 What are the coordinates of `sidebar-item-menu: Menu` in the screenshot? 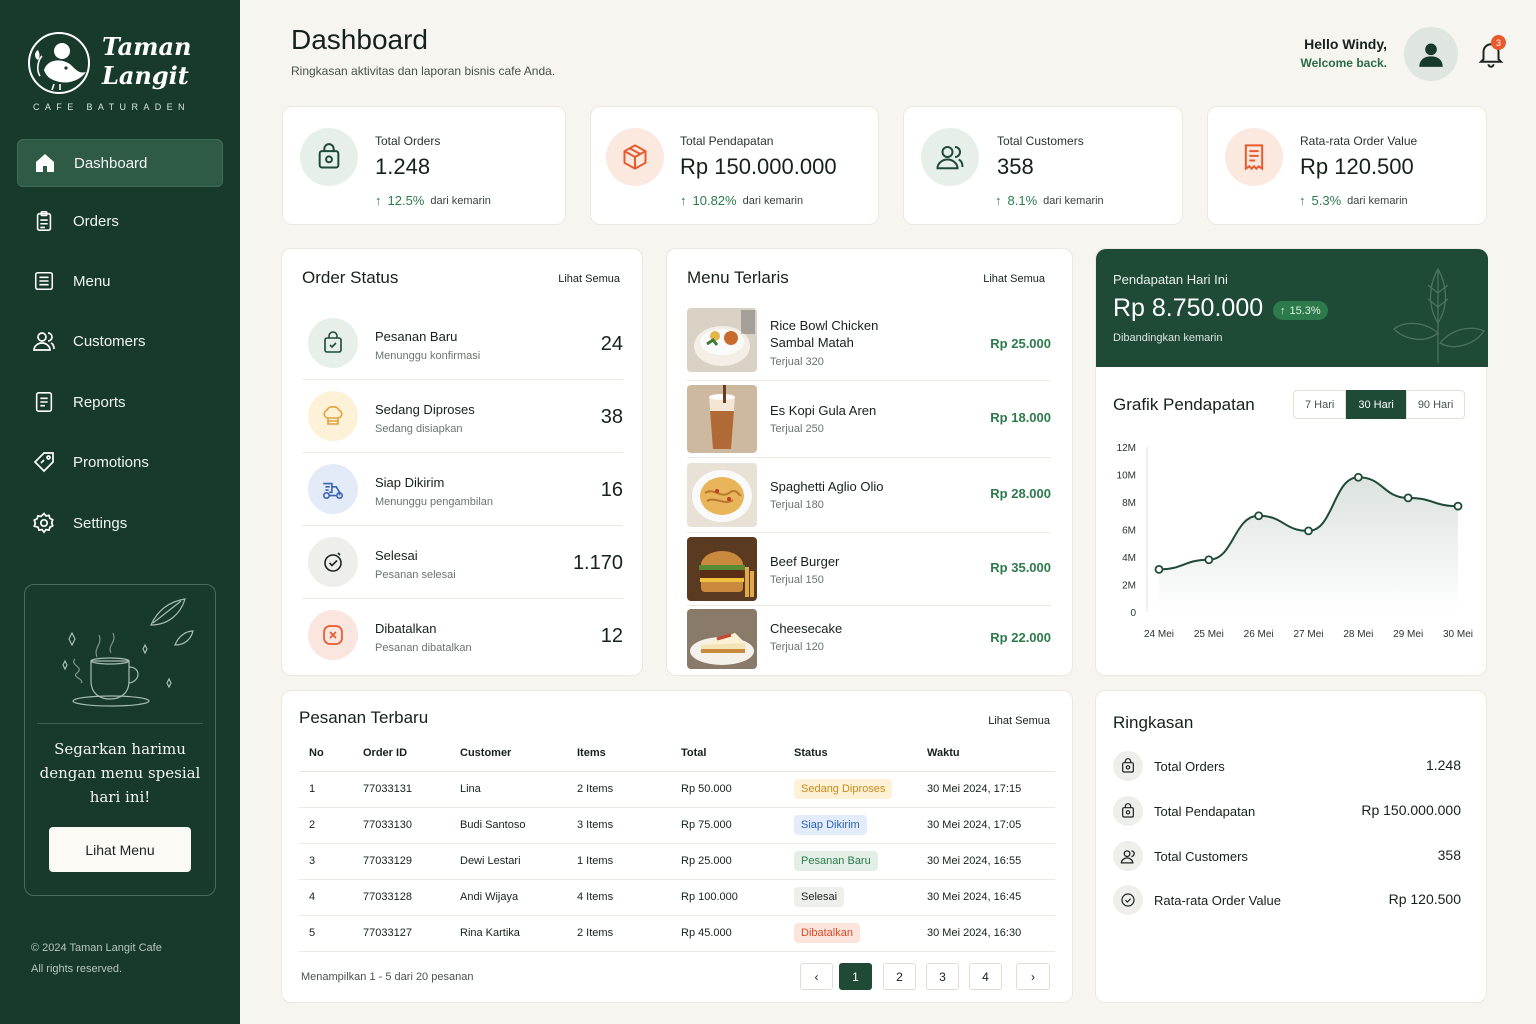 It's located at (120, 281).